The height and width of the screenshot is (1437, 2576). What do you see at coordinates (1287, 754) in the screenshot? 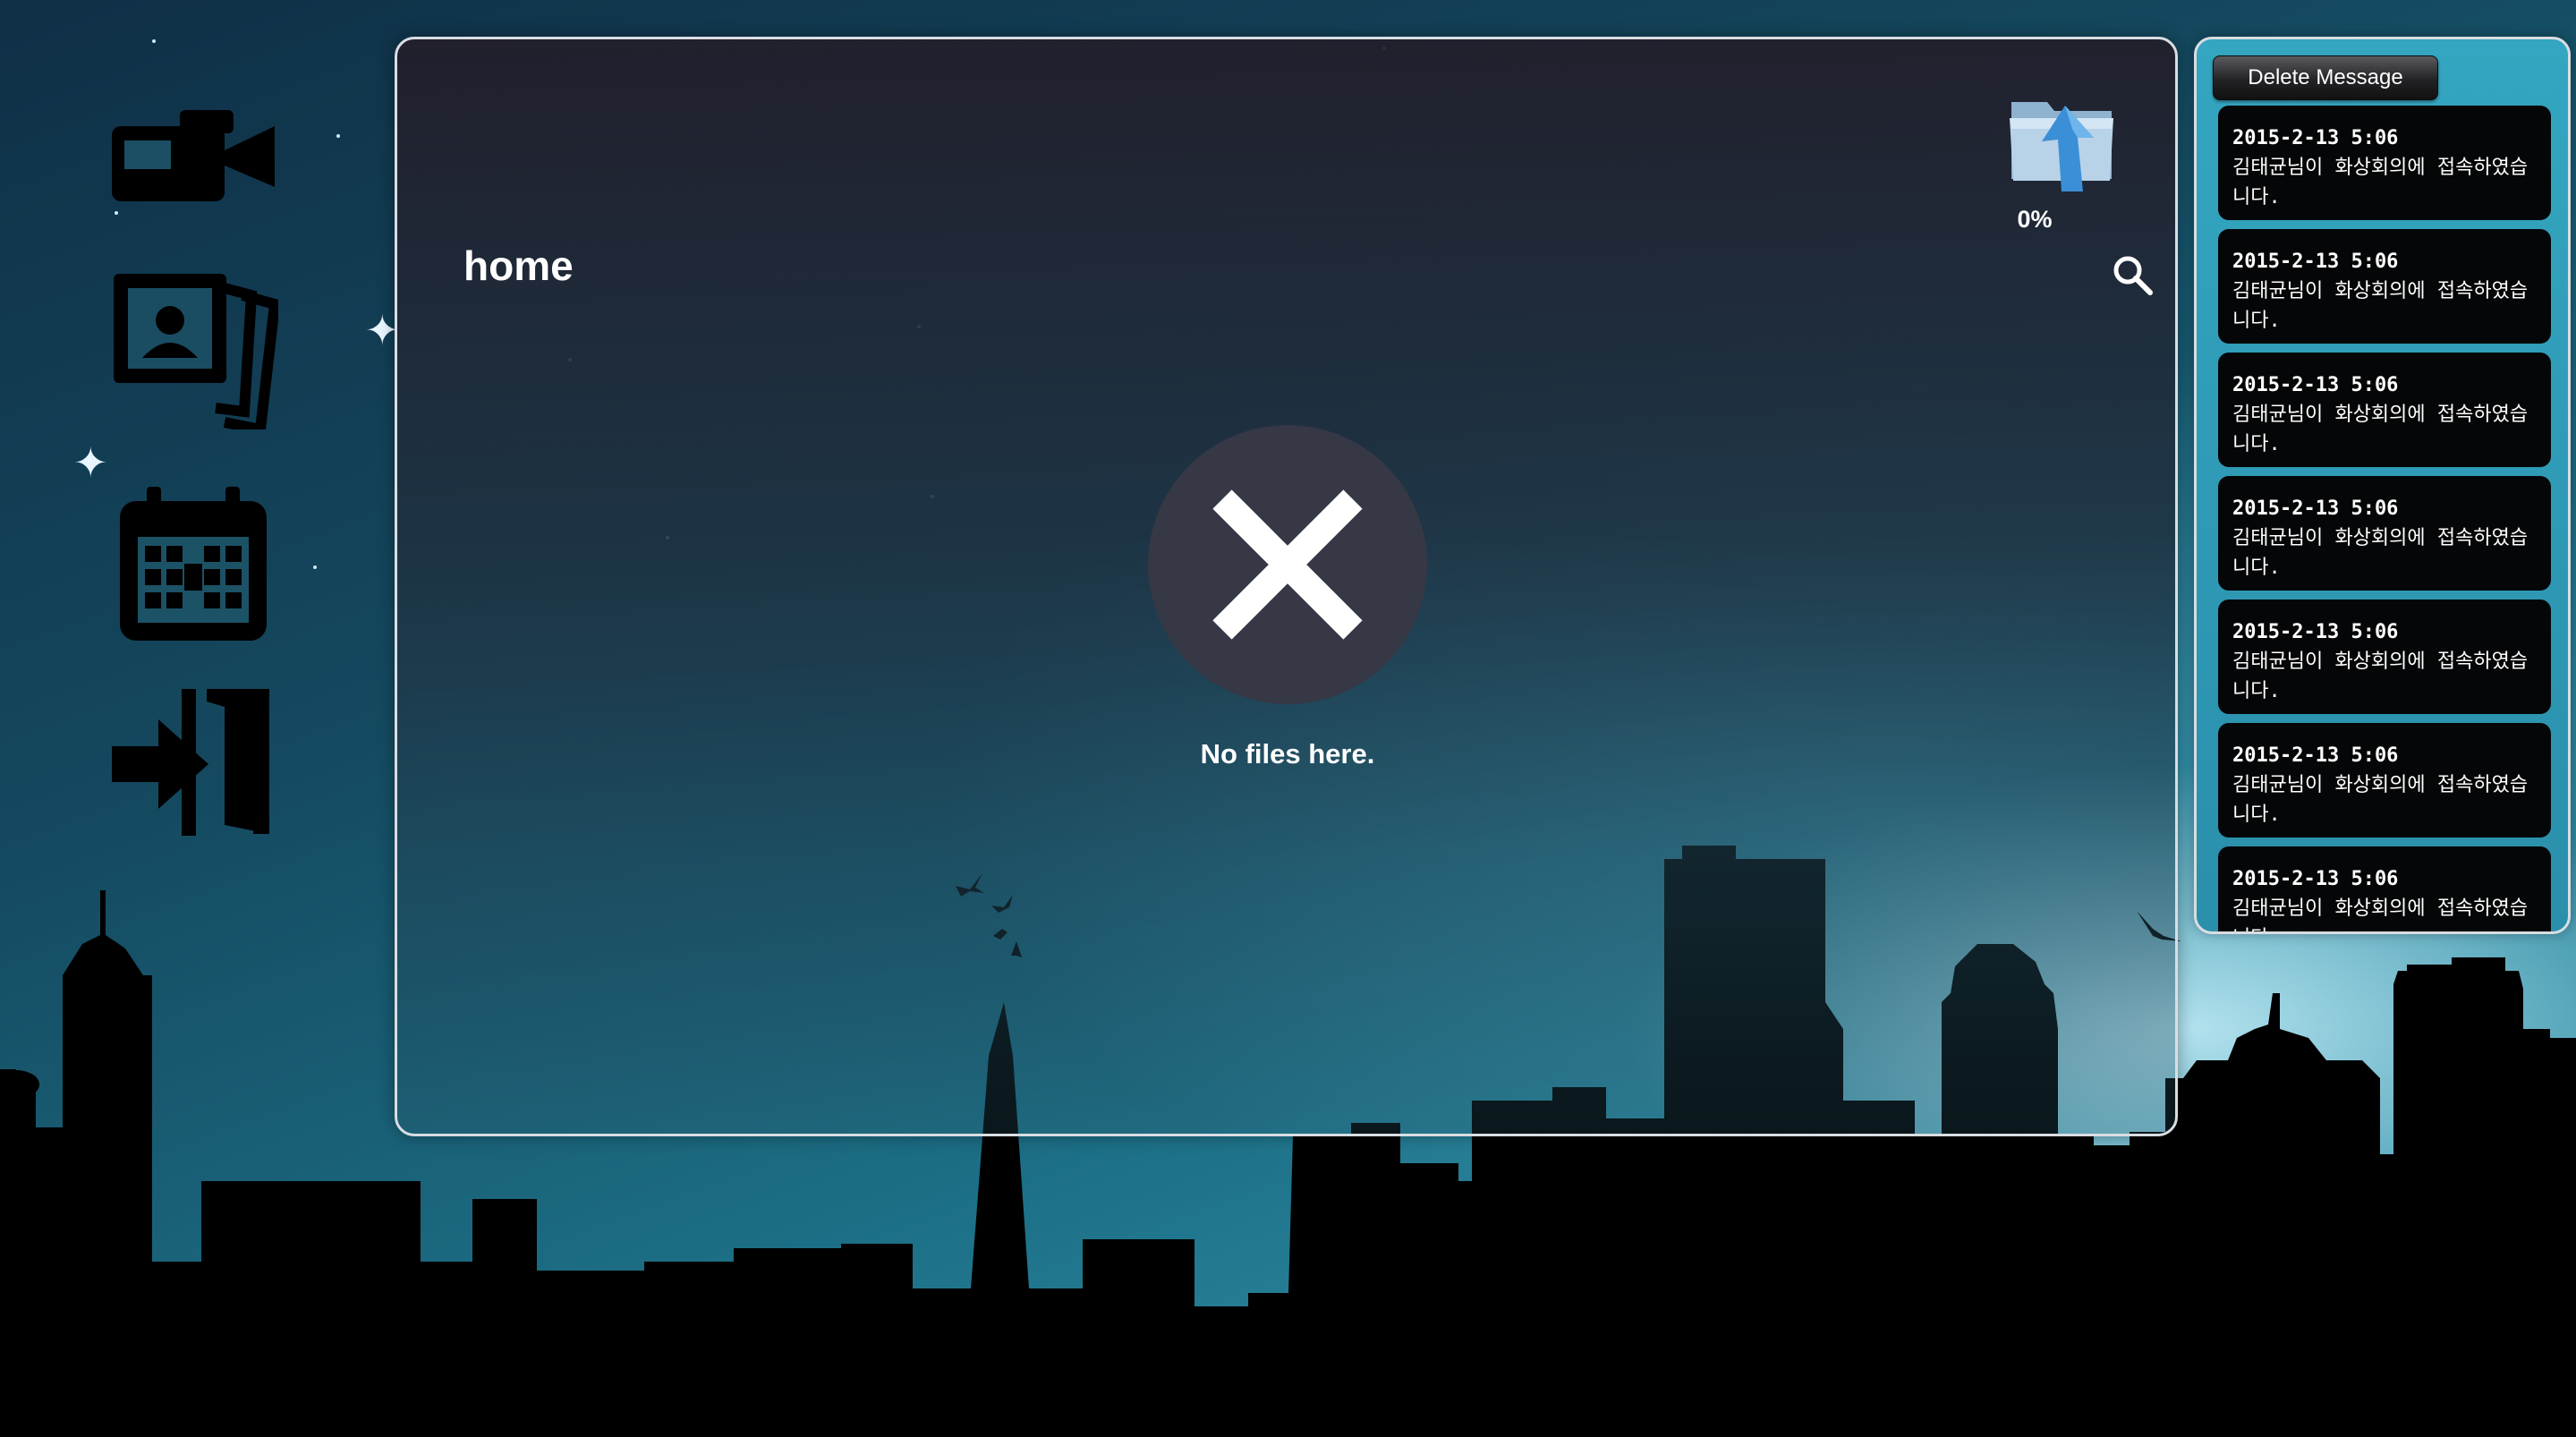
I see `empty-state-message: No files here.` at bounding box center [1287, 754].